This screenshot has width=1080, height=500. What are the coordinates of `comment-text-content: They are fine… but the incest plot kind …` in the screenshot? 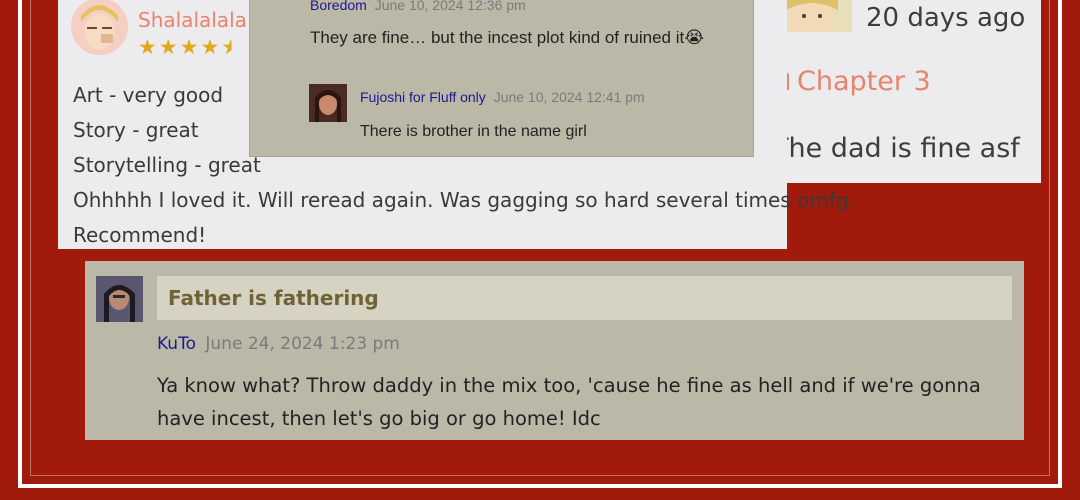 It's located at (497, 37).